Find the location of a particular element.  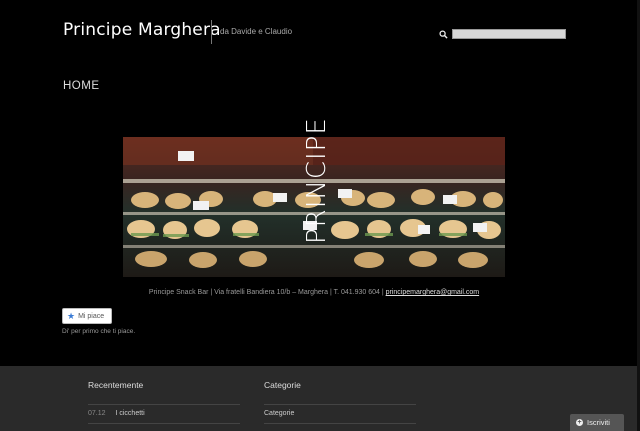

categories-widget-title: Categorie is located at coordinates (282, 385).